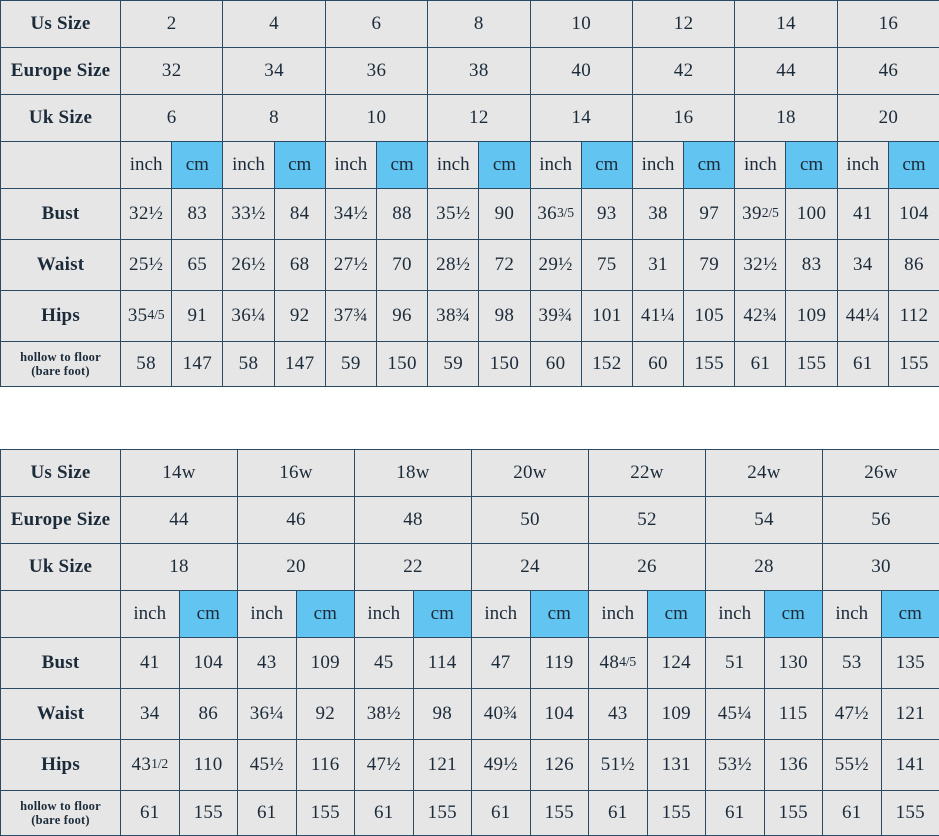 Image resolution: width=939 pixels, height=836 pixels. Describe the element at coordinates (606, 316) in the screenshot. I see `measurement-cell-hips-cm: 101` at that location.